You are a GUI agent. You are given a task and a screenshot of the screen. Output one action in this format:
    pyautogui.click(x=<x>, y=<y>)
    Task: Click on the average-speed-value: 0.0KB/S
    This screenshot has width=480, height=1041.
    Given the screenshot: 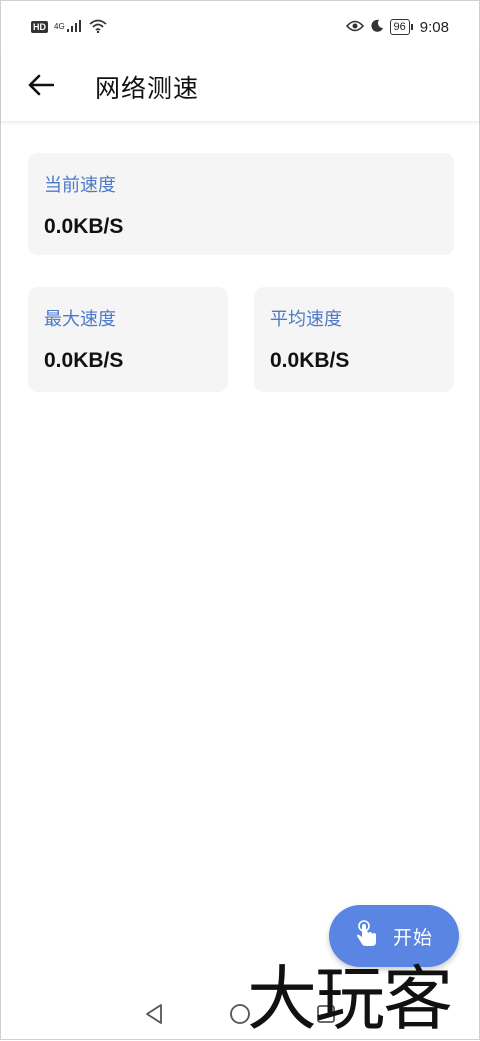 What is the action you would take?
    pyautogui.click(x=310, y=360)
    